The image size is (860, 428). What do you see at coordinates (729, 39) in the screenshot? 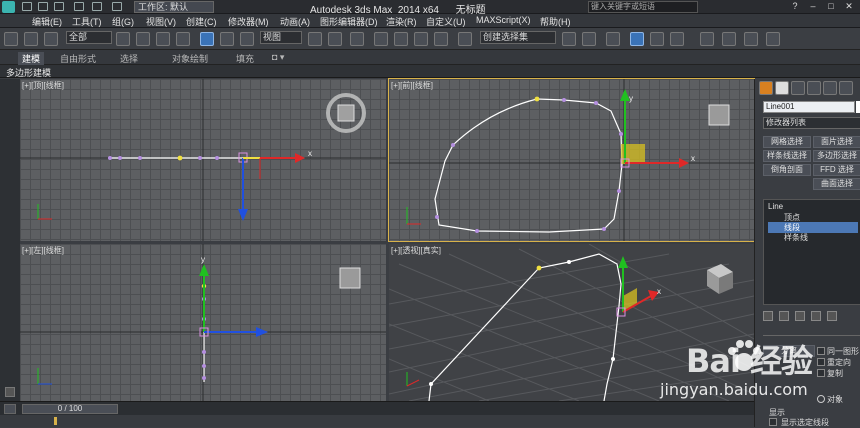
I see `render-setup-icon` at bounding box center [729, 39].